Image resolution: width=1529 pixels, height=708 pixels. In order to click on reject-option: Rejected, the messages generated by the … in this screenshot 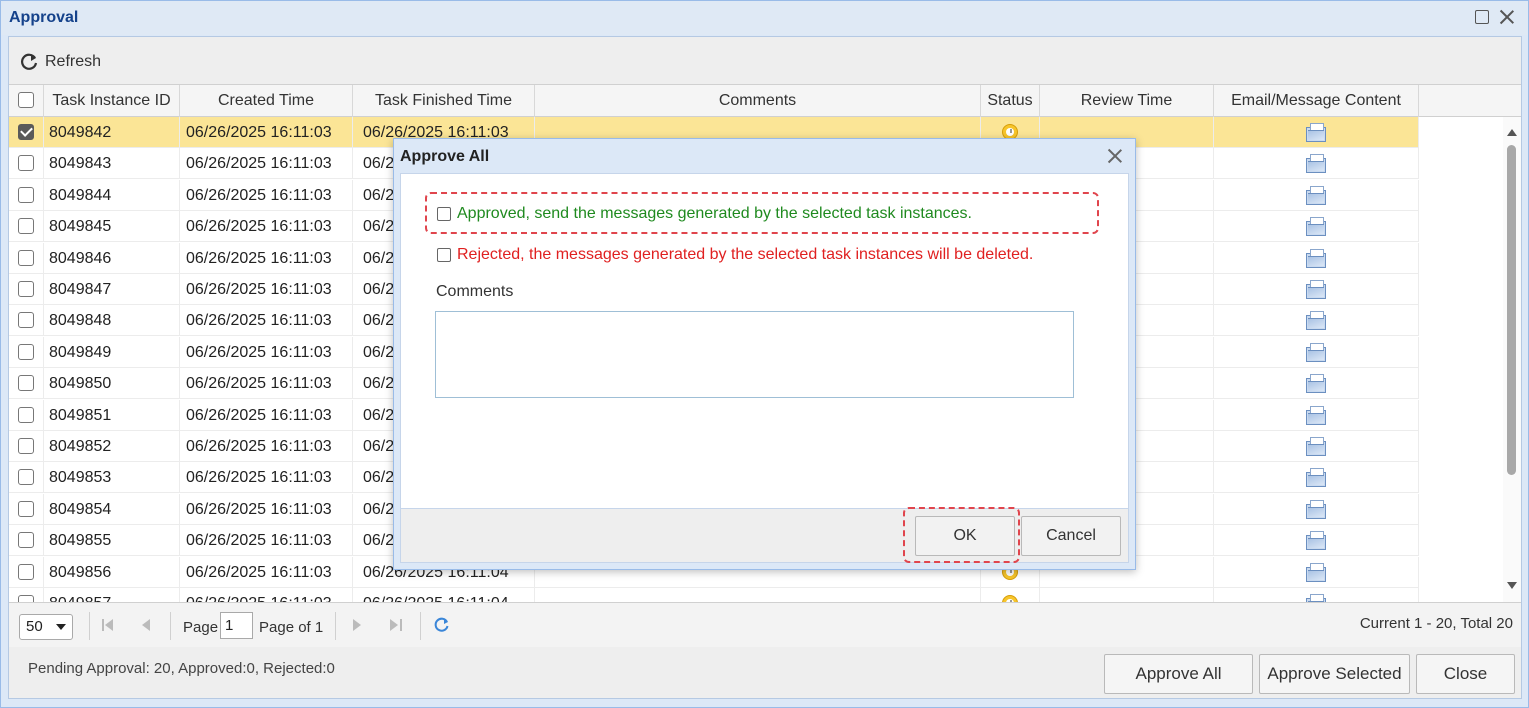, I will do `click(735, 255)`.